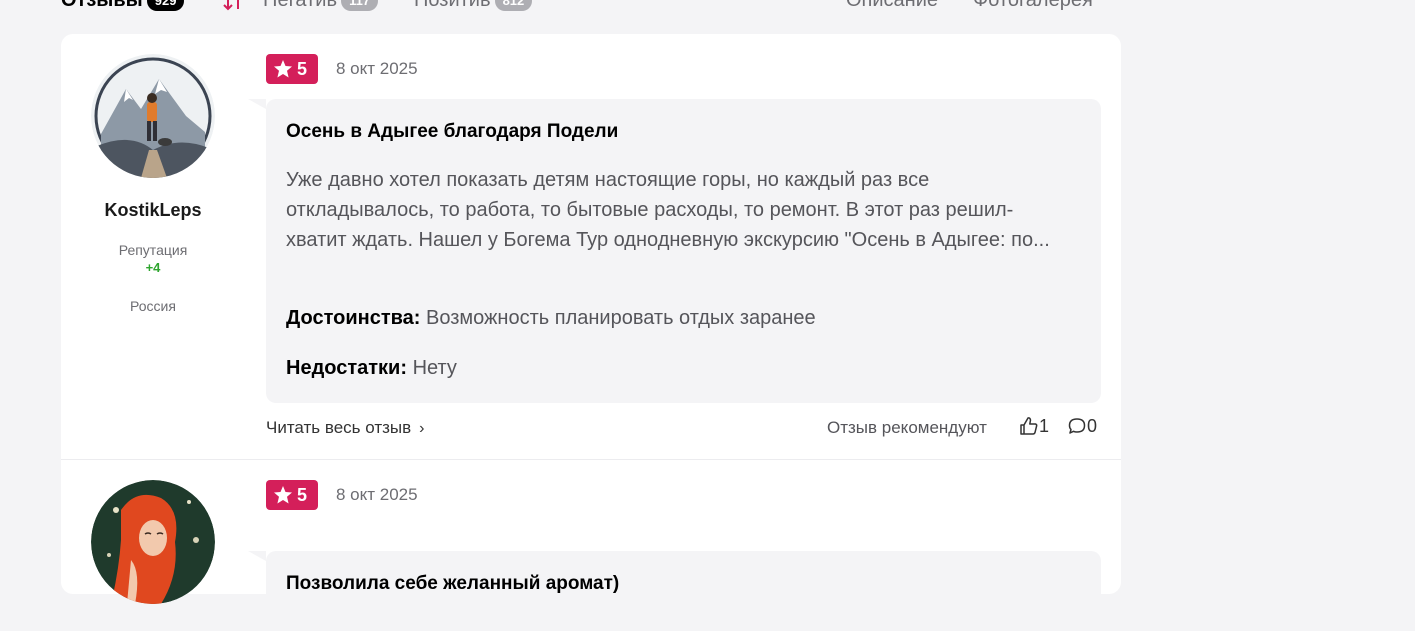 The height and width of the screenshot is (631, 1415). Describe the element at coordinates (353, 318) in the screenshot. I see `pros-label: Достоинства:` at that location.